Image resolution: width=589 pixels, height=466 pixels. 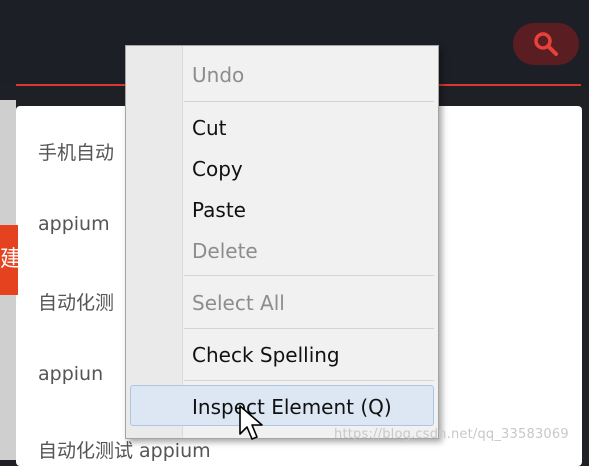 I want to click on list-item: 自动化测, so click(x=76, y=301).